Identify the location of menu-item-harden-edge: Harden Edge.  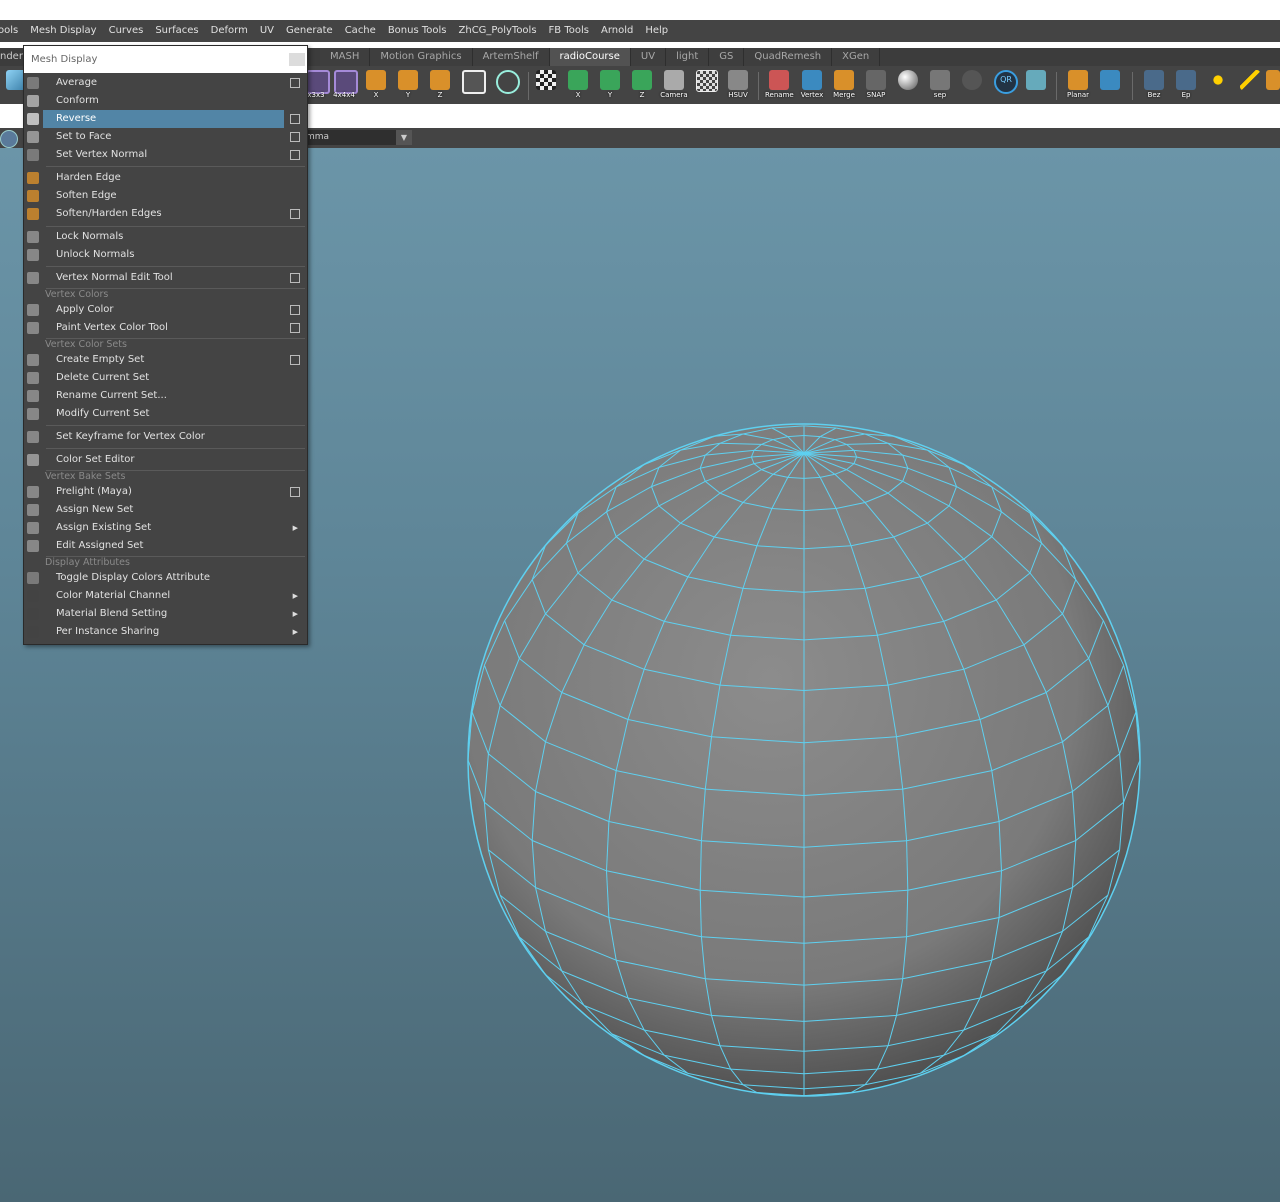
(165, 178).